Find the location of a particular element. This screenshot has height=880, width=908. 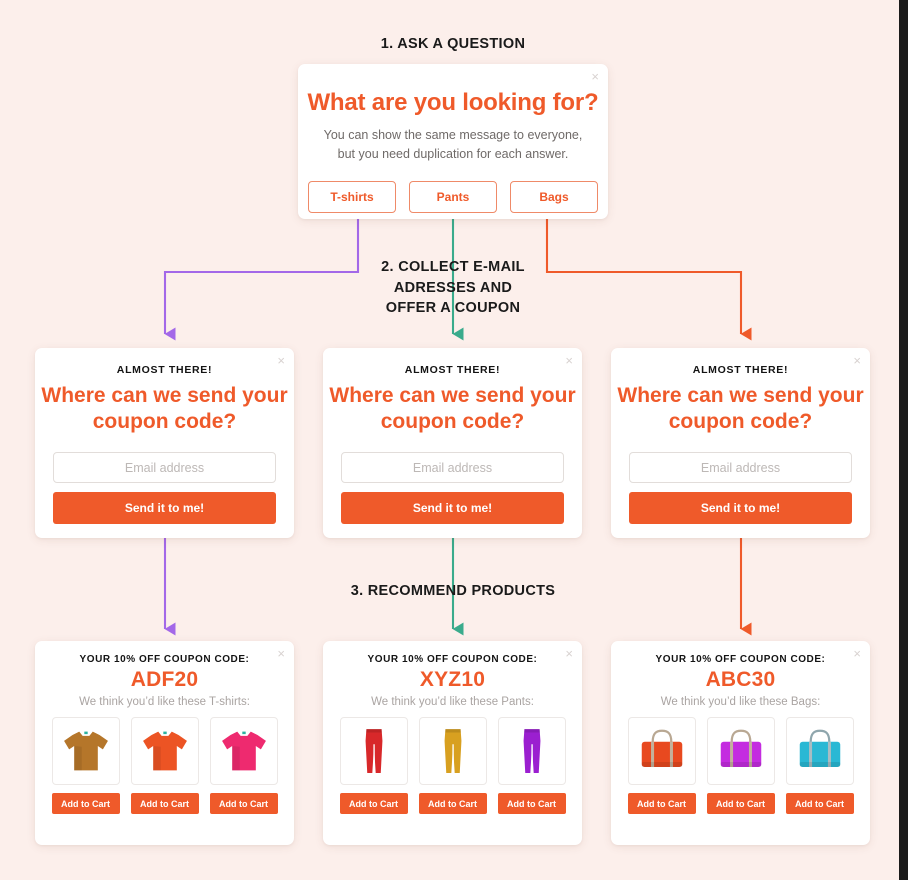

recommend-subtitle: We think you’d like these T-shirts: is located at coordinates (164, 702).